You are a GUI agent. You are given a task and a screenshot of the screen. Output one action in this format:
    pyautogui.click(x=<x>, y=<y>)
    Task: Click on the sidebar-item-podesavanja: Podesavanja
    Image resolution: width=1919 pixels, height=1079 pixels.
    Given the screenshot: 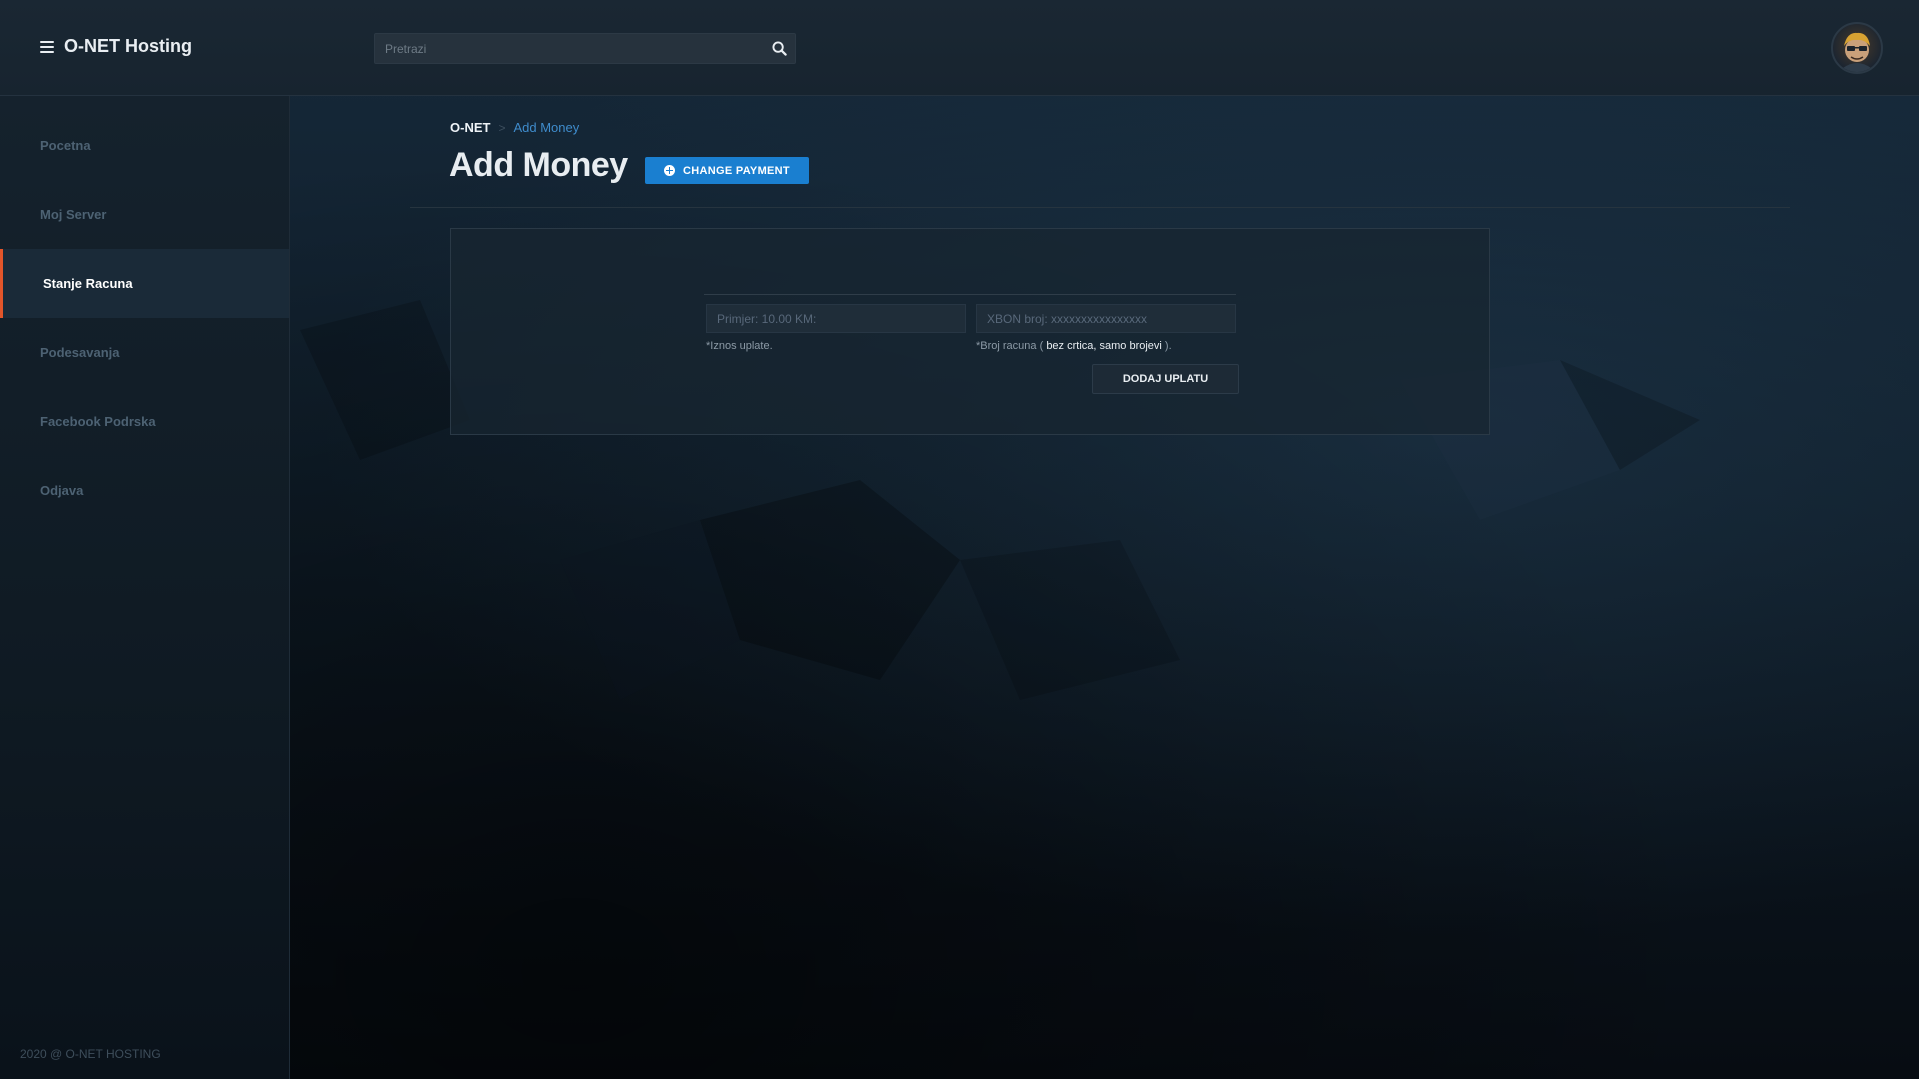 What is the action you would take?
    pyautogui.click(x=144, y=352)
    